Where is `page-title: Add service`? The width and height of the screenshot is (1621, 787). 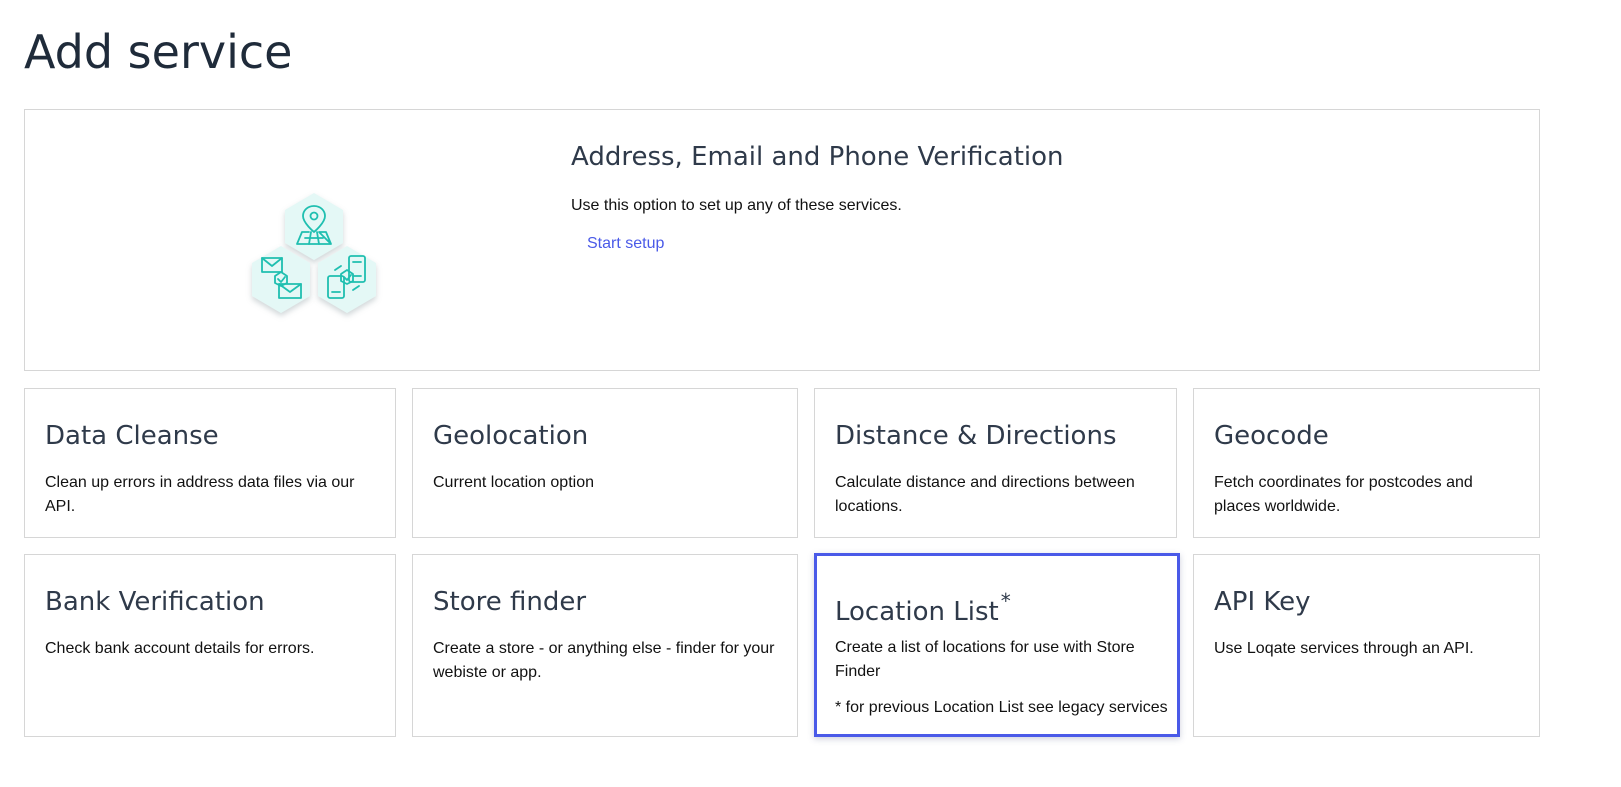
page-title: Add service is located at coordinates (158, 52).